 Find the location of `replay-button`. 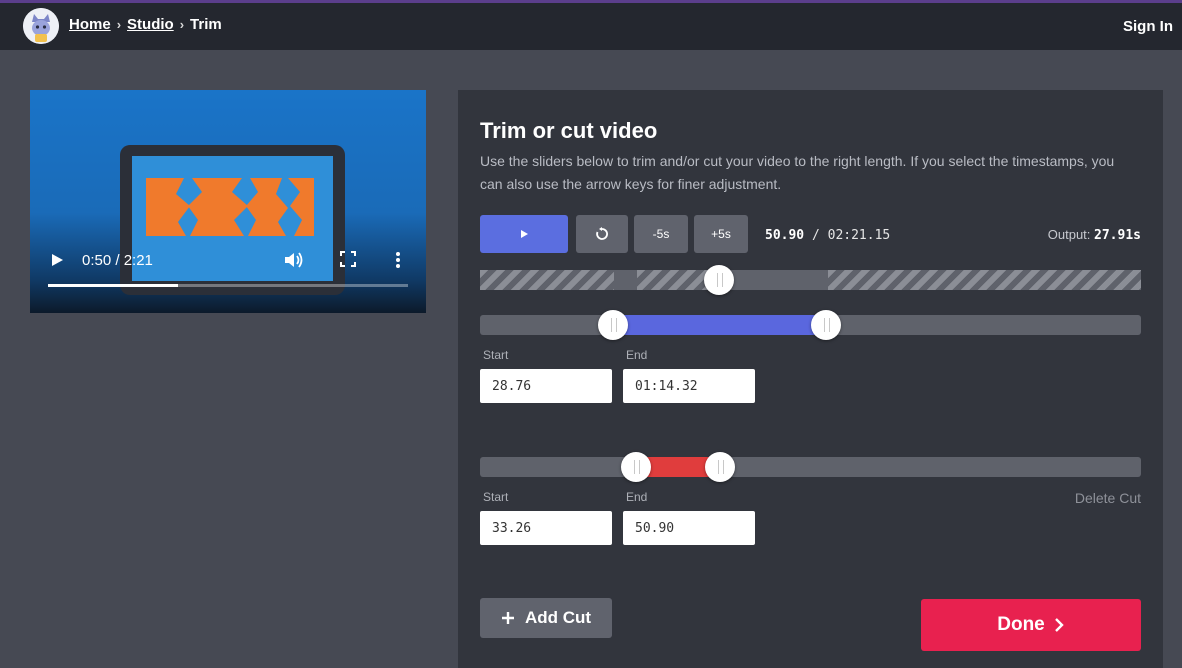

replay-button is located at coordinates (602, 234).